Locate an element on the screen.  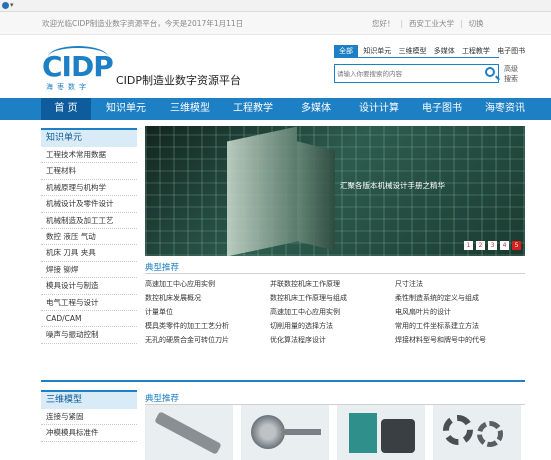
recommend-link: 柔性制造系统的定义与组成 is located at coordinates (437, 298).